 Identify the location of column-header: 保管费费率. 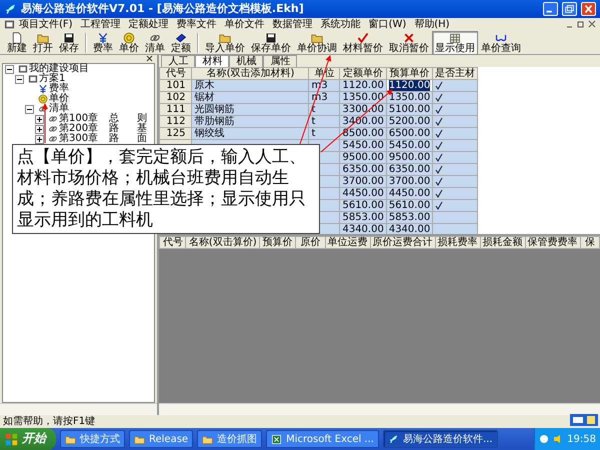
(552, 242).